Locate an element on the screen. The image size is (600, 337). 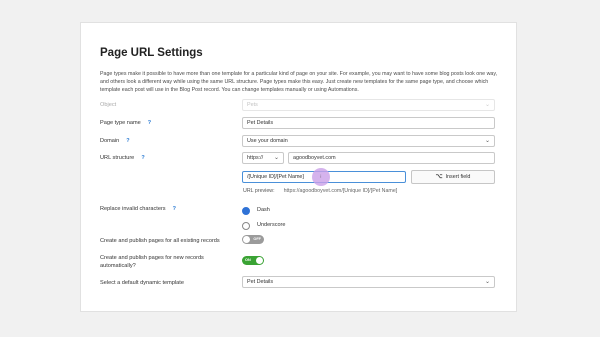
toggle-state: ON is located at coordinates (248, 259).